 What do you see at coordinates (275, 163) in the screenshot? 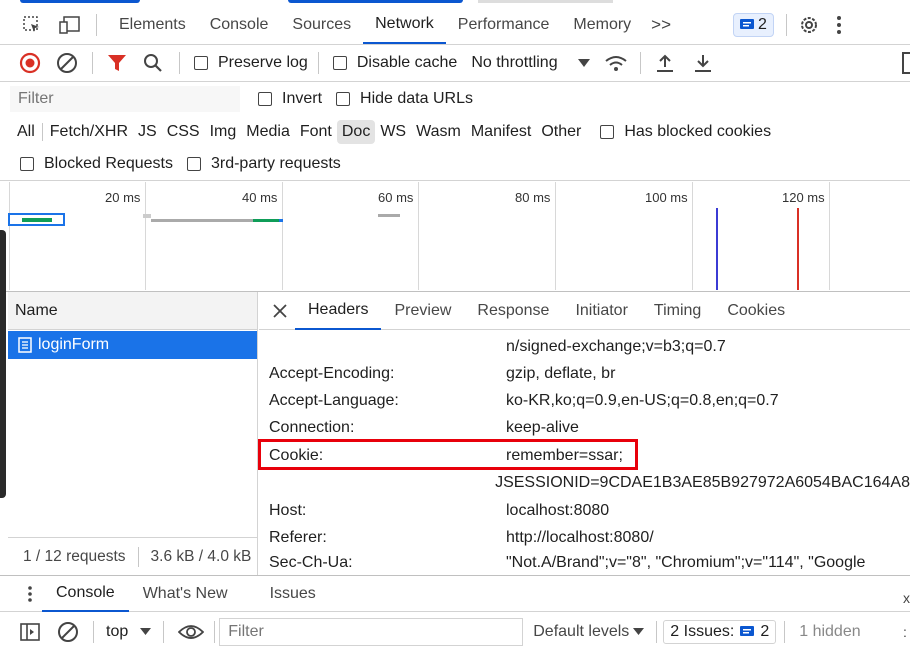
I see `third-party-label: 3rd-party requests` at bounding box center [275, 163].